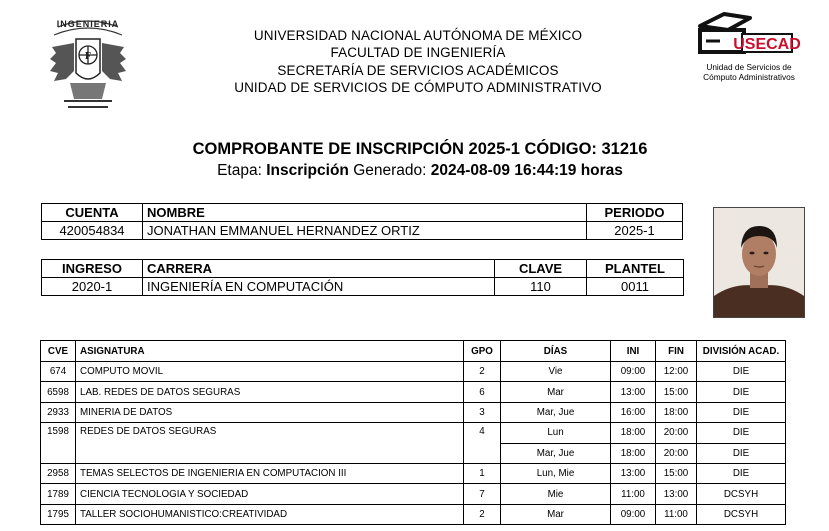 The width and height of the screenshot is (829, 531). What do you see at coordinates (92, 286) in the screenshot?
I see `ingreso-value: 2020-1` at bounding box center [92, 286].